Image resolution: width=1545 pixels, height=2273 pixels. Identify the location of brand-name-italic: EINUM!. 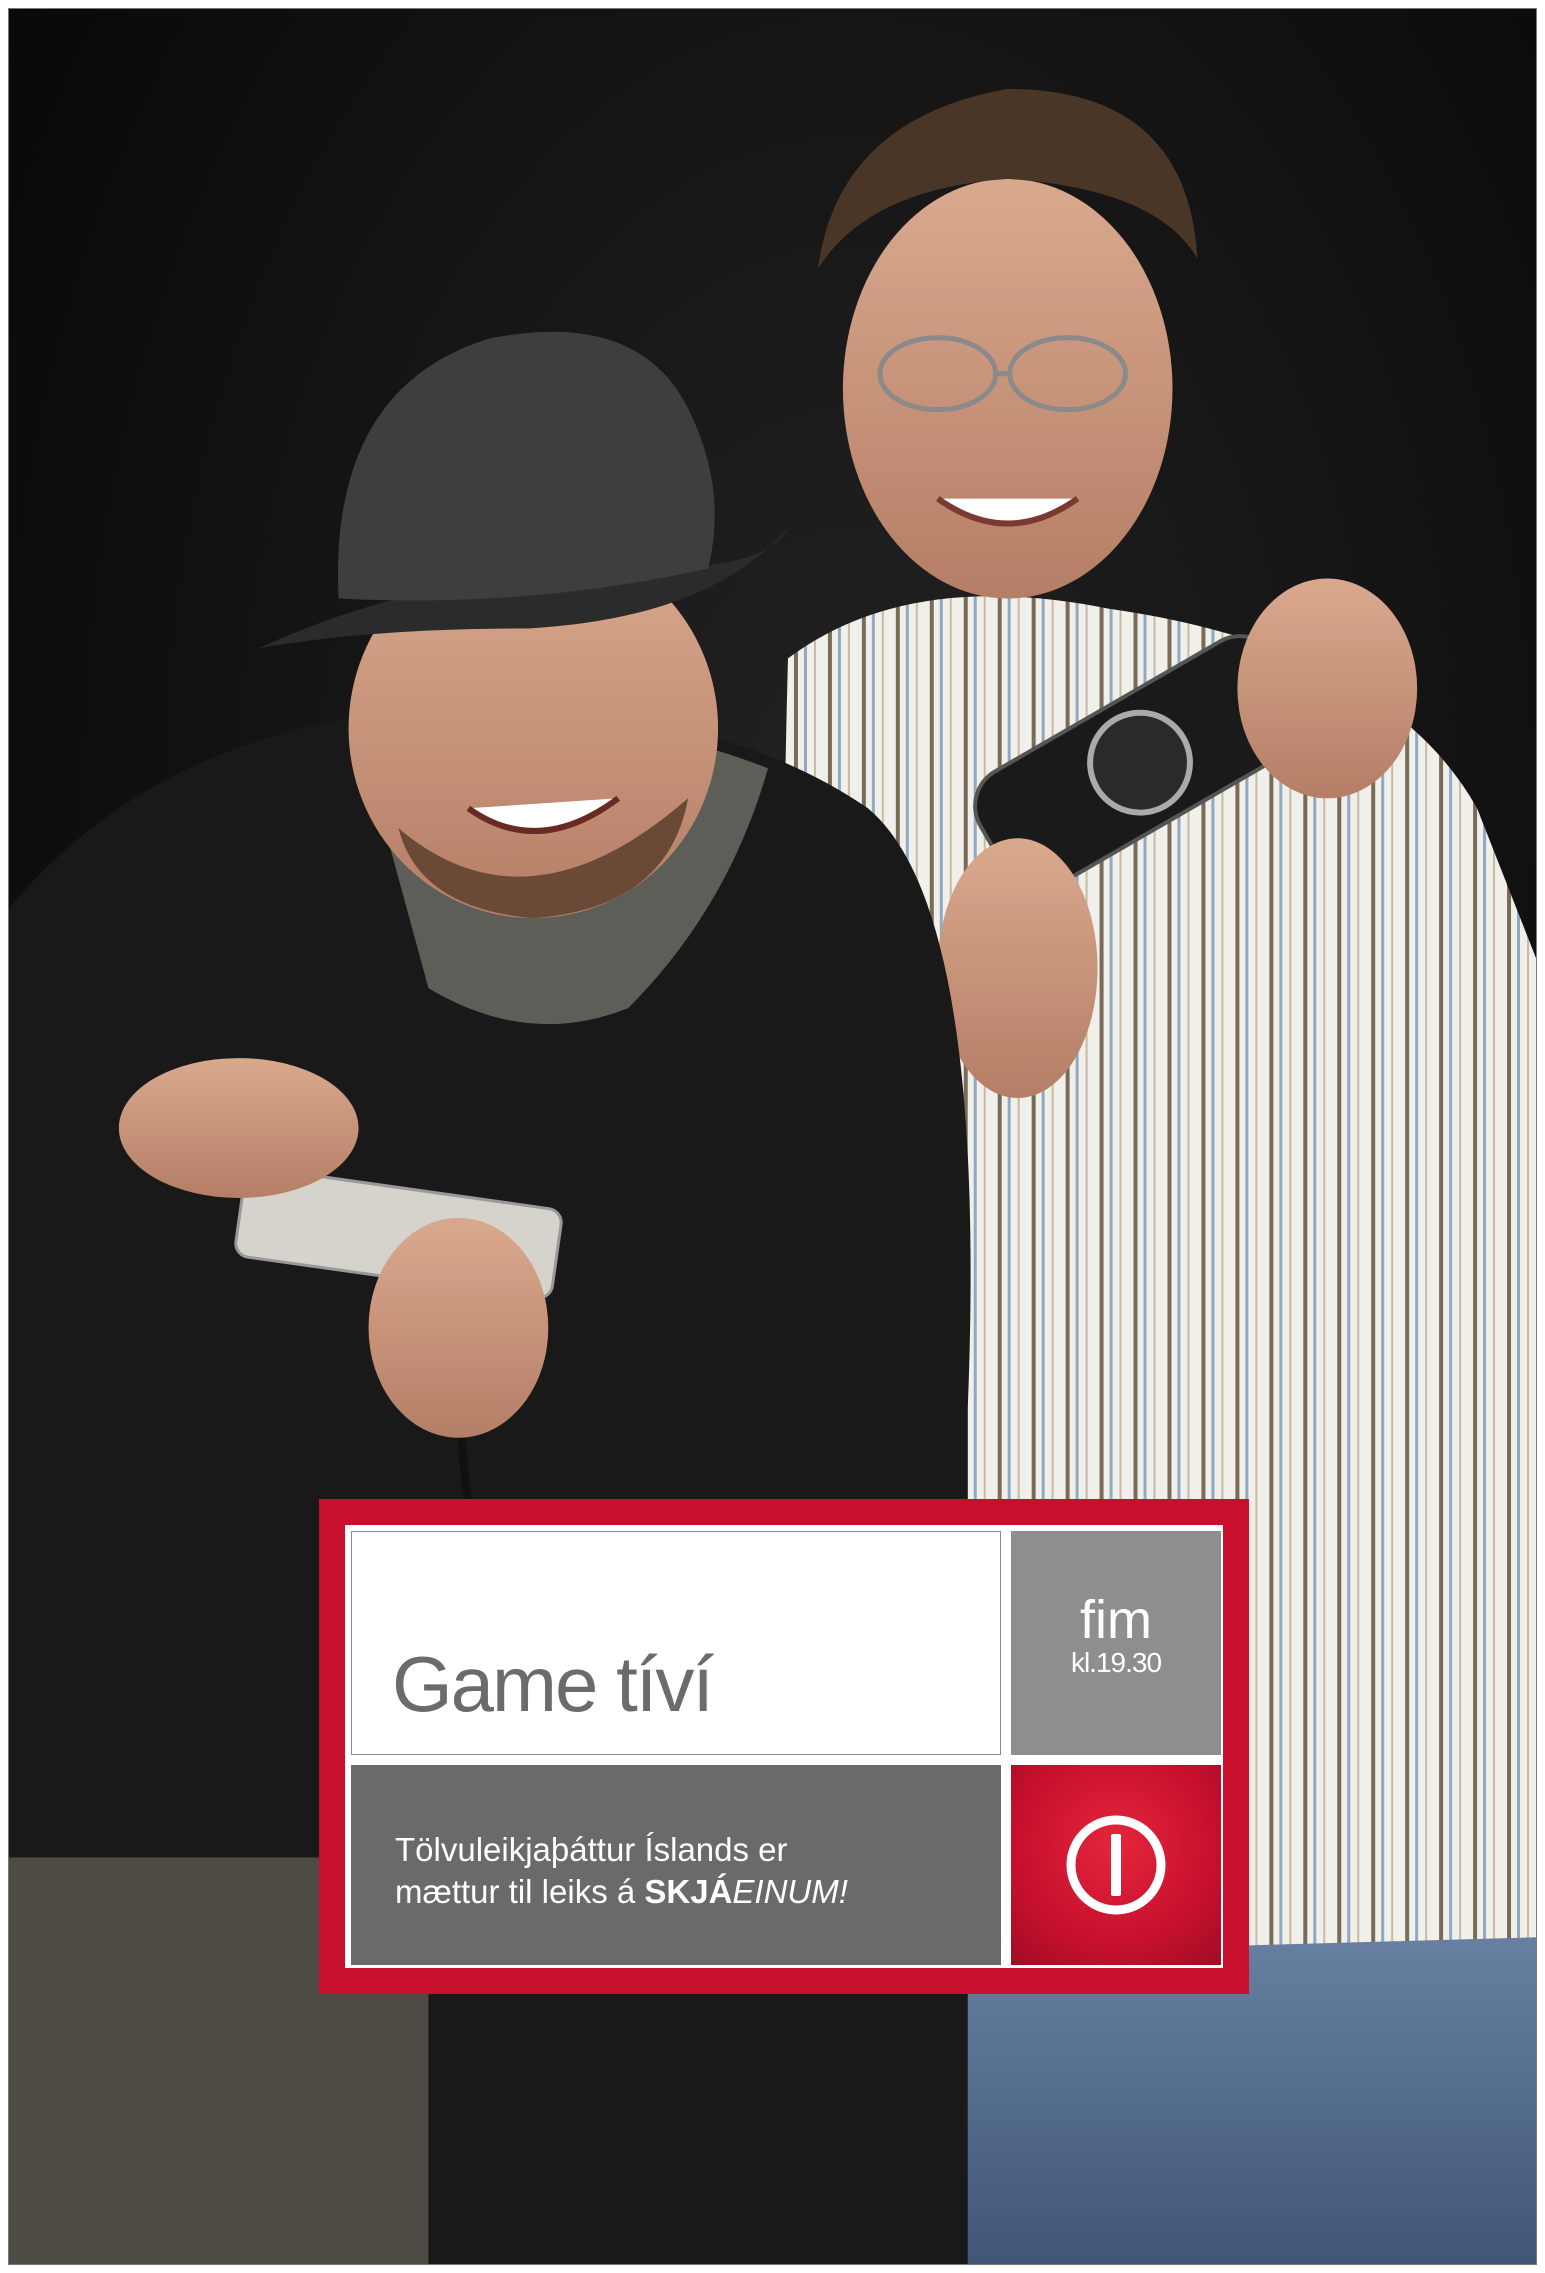
(790, 1891).